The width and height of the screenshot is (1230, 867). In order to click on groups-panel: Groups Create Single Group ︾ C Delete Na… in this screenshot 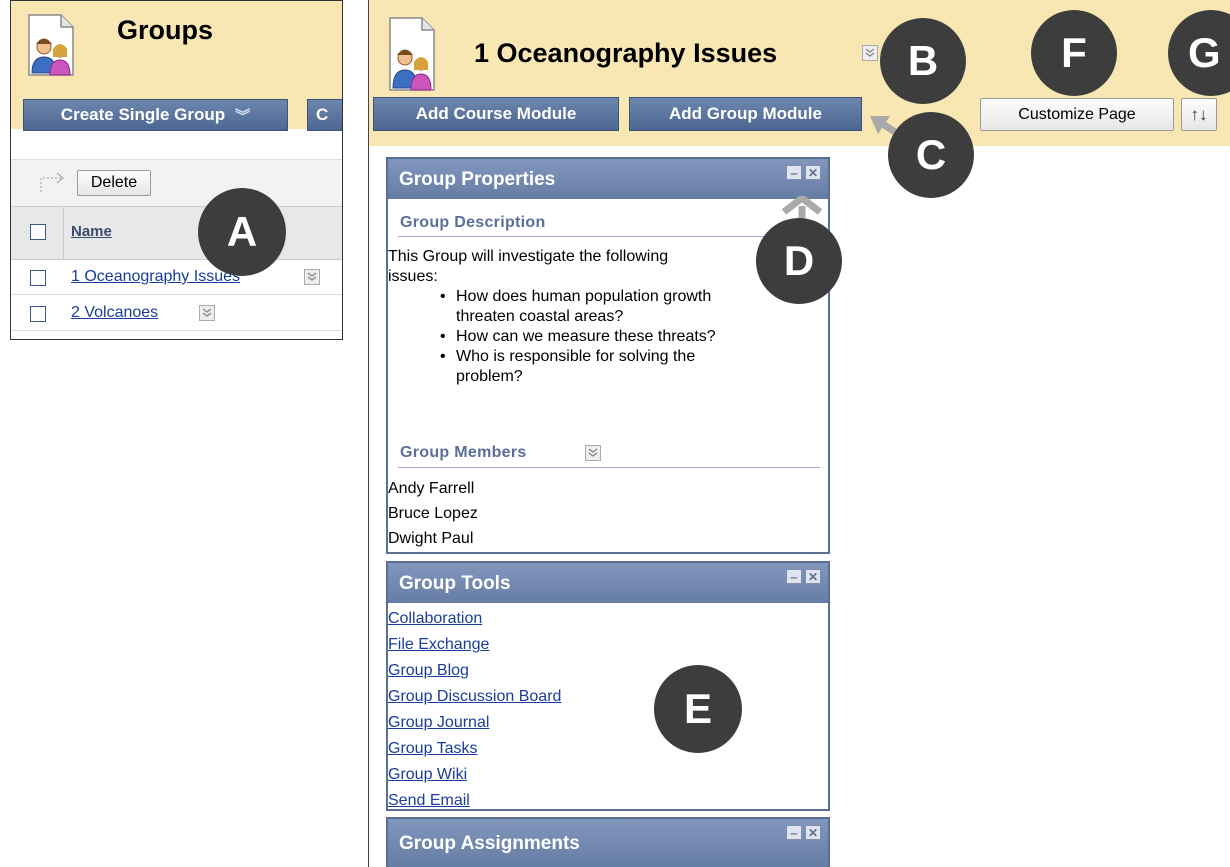, I will do `click(176, 170)`.